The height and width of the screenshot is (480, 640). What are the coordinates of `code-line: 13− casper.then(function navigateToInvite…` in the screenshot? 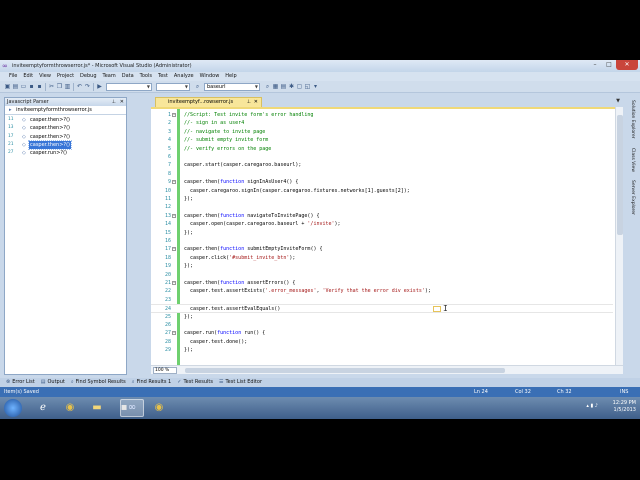 It's located at (382, 216).